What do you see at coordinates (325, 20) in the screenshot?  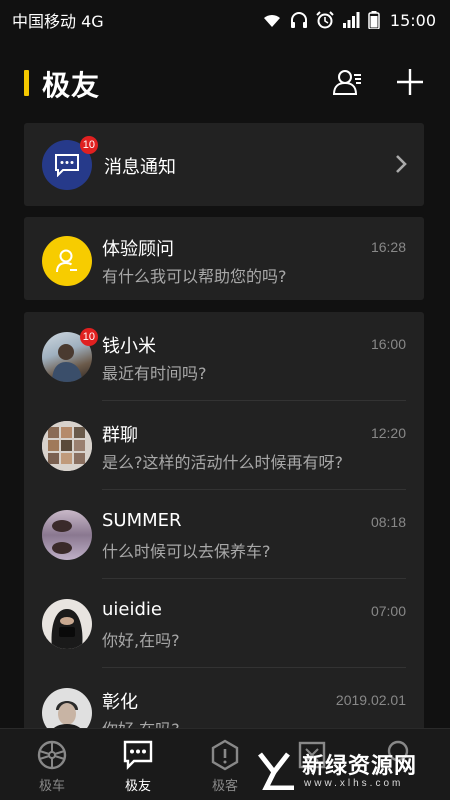 I see `alarm-icon` at bounding box center [325, 20].